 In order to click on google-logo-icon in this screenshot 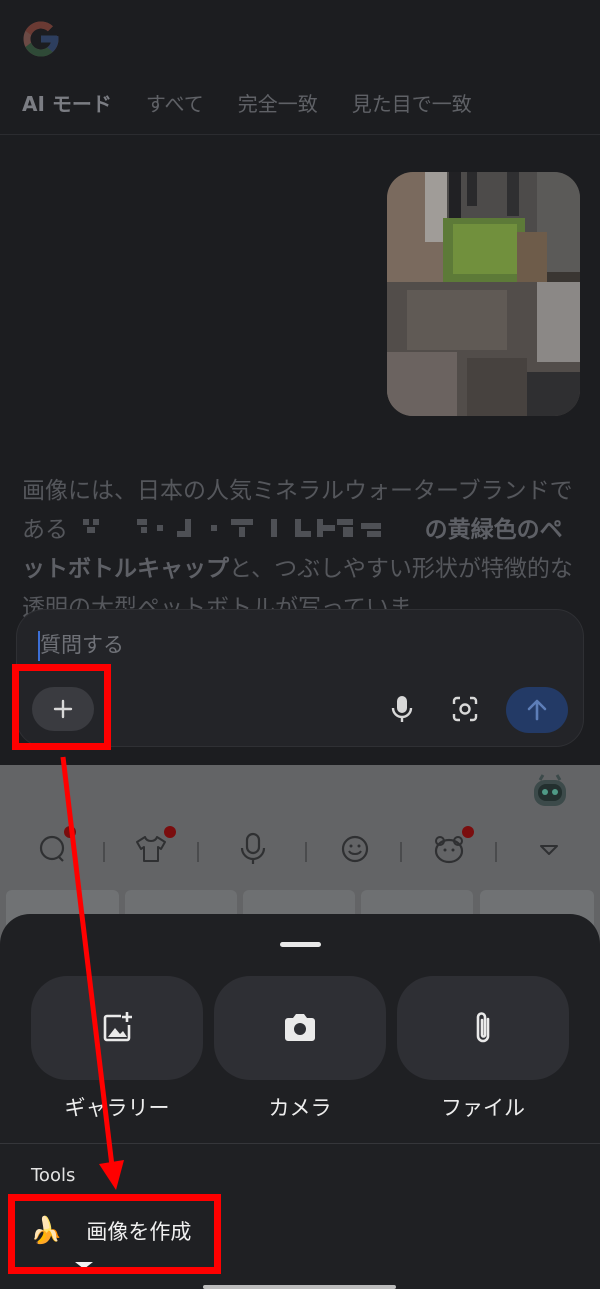, I will do `click(41, 39)`.